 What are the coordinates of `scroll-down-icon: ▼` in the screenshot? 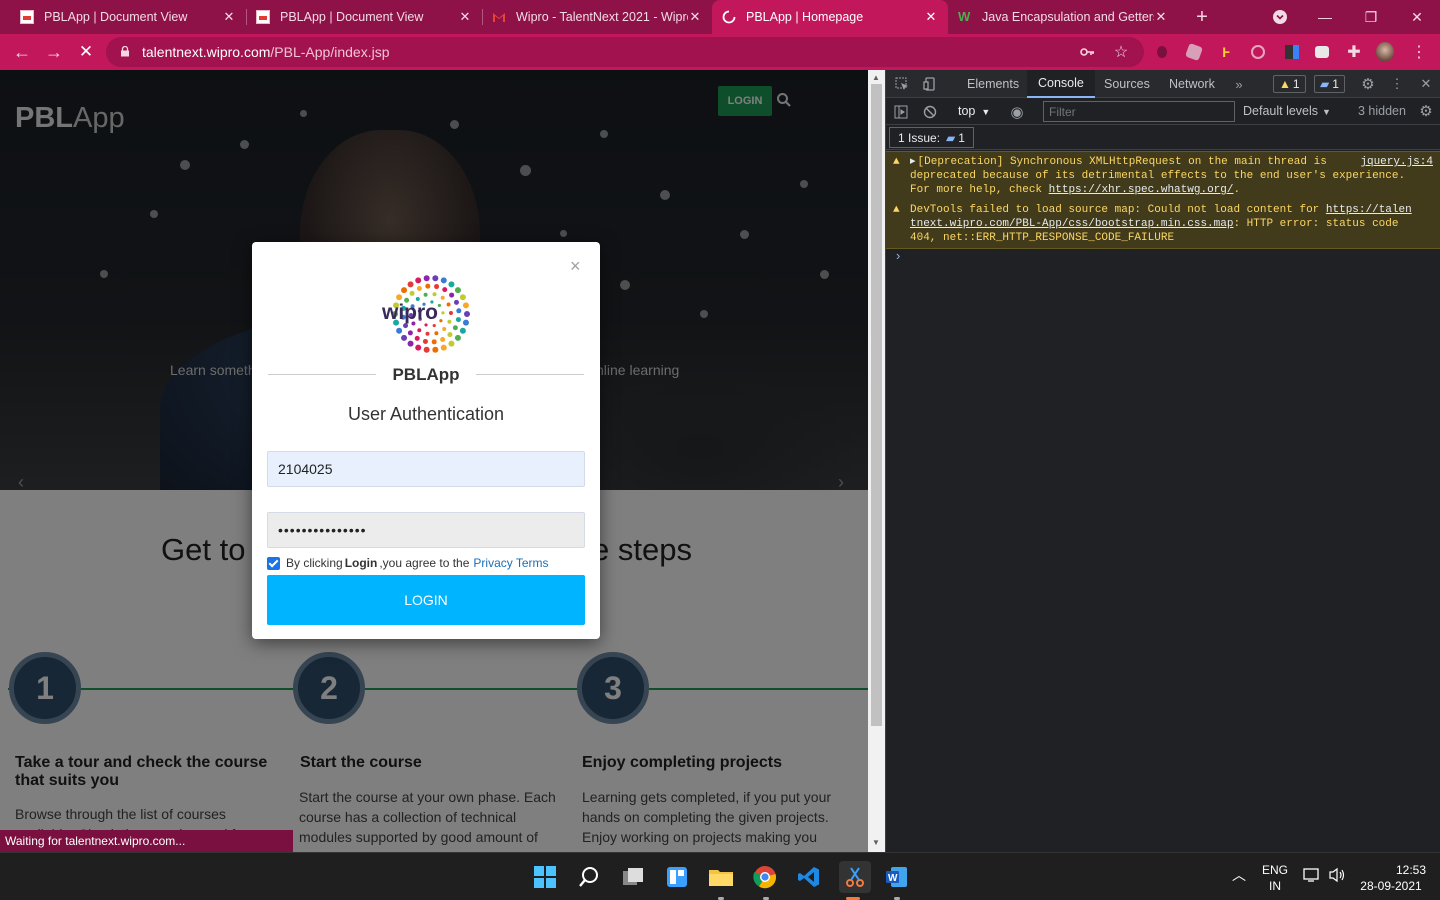 It's located at (876, 842).